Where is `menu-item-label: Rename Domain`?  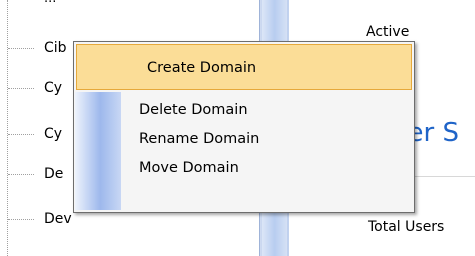 menu-item-label: Rename Domain is located at coordinates (199, 139).